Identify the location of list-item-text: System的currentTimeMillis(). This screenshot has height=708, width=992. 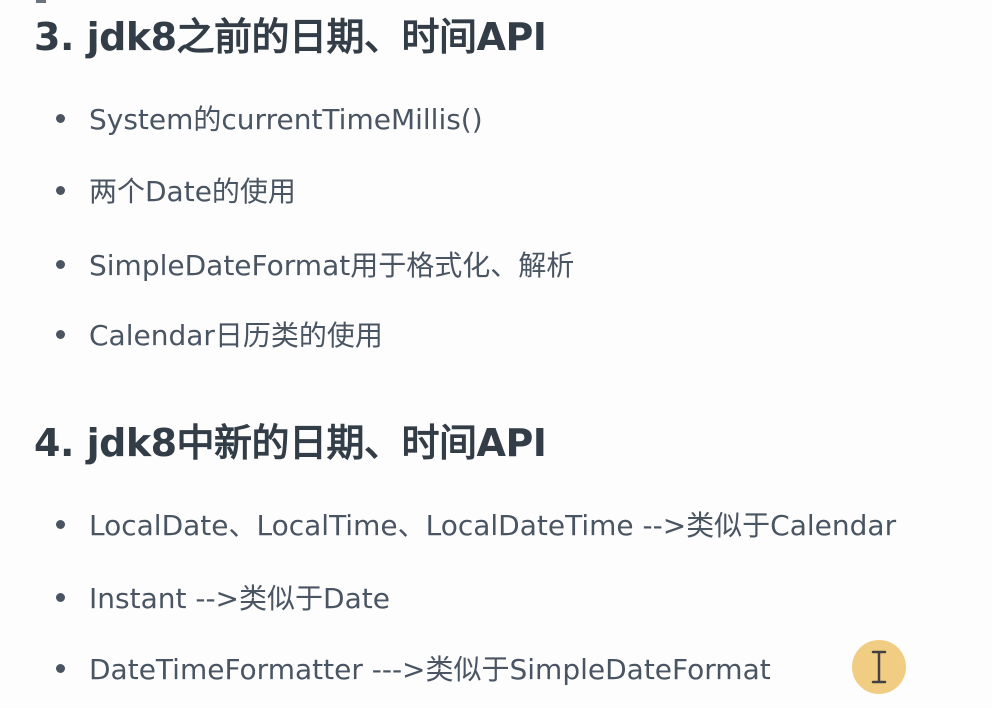
(286, 119).